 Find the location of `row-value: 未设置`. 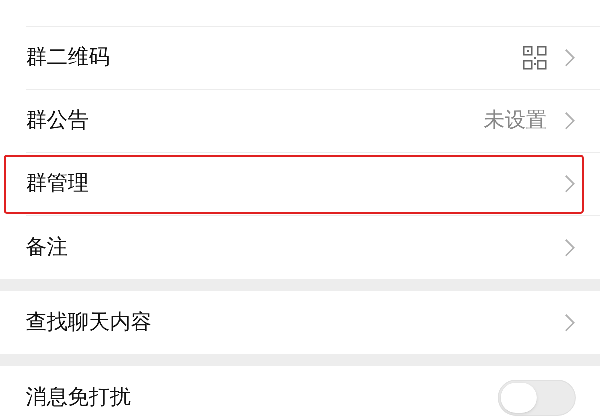

row-value: 未设置 is located at coordinates (515, 120).